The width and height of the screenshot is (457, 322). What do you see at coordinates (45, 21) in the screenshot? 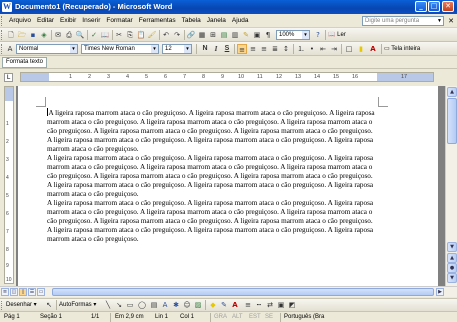
I see `menu-editar: Editar` at bounding box center [45, 21].